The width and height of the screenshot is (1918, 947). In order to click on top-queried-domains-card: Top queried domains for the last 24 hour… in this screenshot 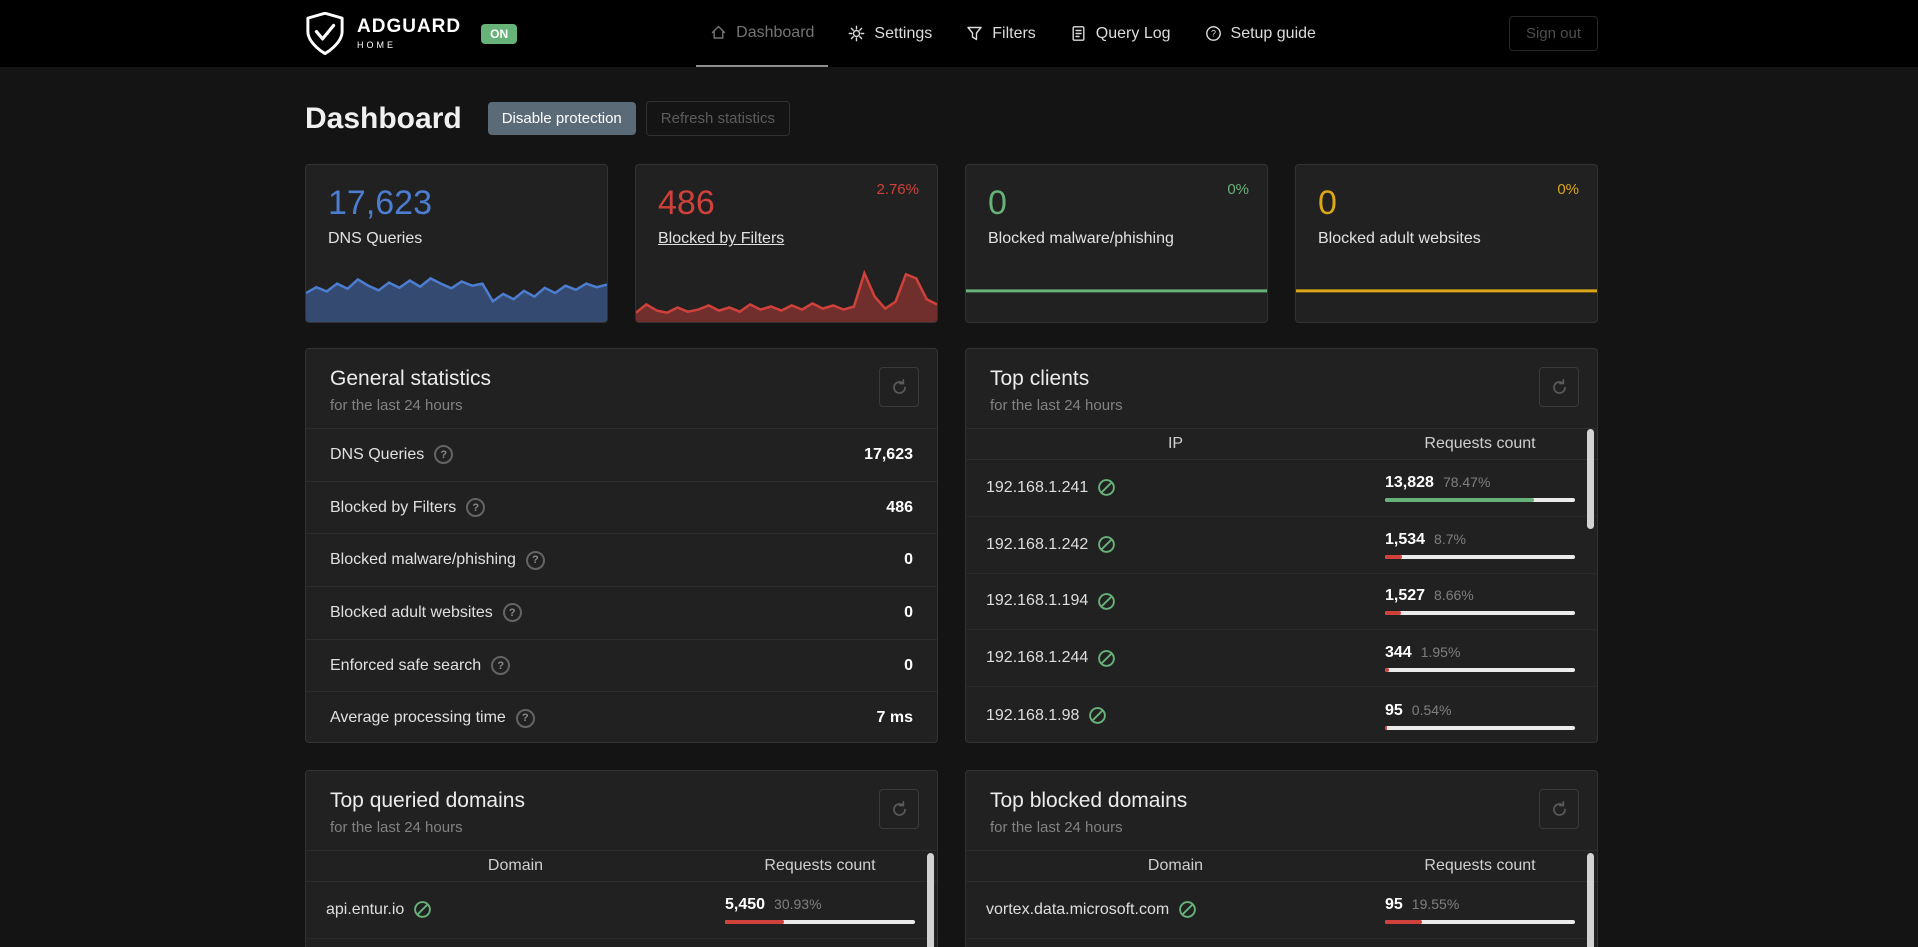, I will do `click(621, 858)`.